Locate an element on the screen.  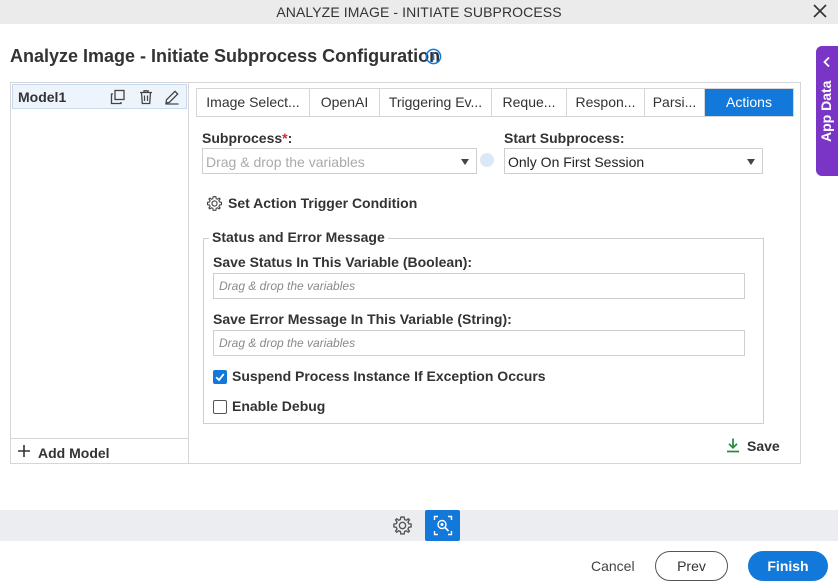
suspend-process-checkbox is located at coordinates (220, 377).